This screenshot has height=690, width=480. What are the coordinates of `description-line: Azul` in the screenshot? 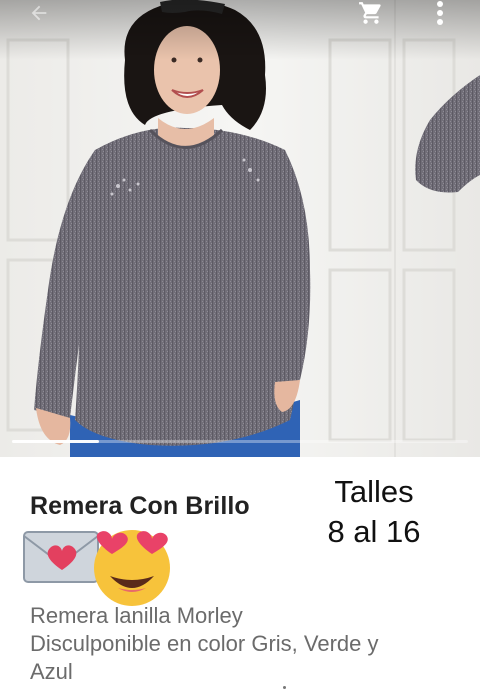 It's located at (51, 671).